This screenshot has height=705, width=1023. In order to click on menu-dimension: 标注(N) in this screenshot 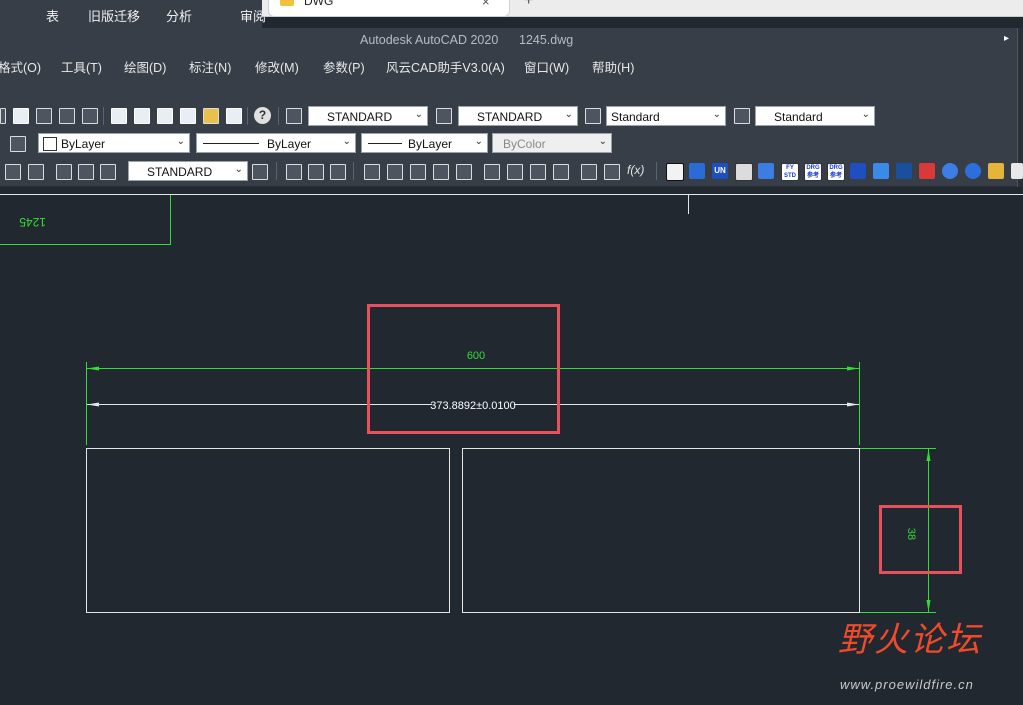, I will do `click(210, 66)`.